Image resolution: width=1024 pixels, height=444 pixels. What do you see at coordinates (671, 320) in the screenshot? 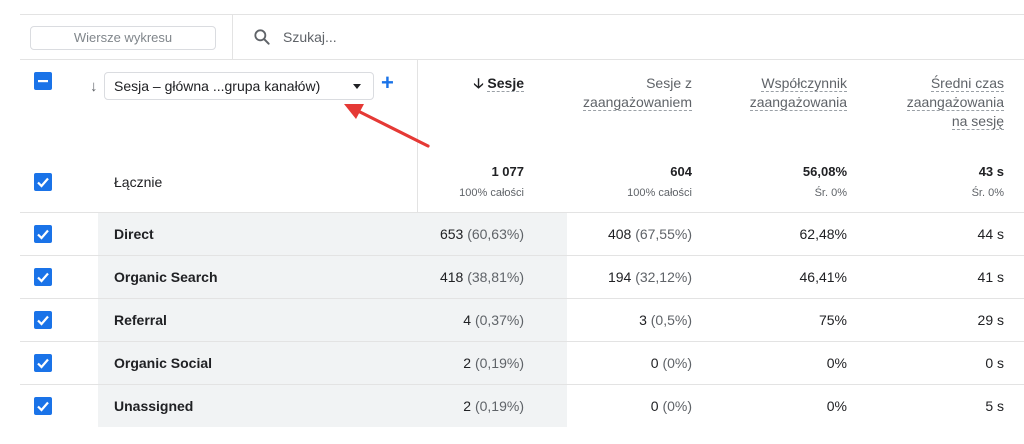
I see `row-engaged-pct: (0,5%)` at bounding box center [671, 320].